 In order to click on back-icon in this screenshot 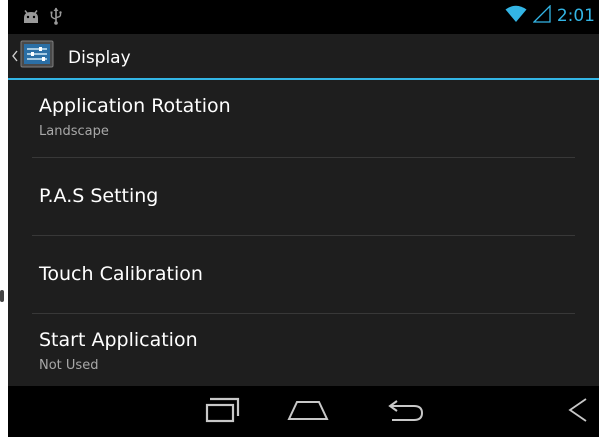, I will do `click(406, 412)`.